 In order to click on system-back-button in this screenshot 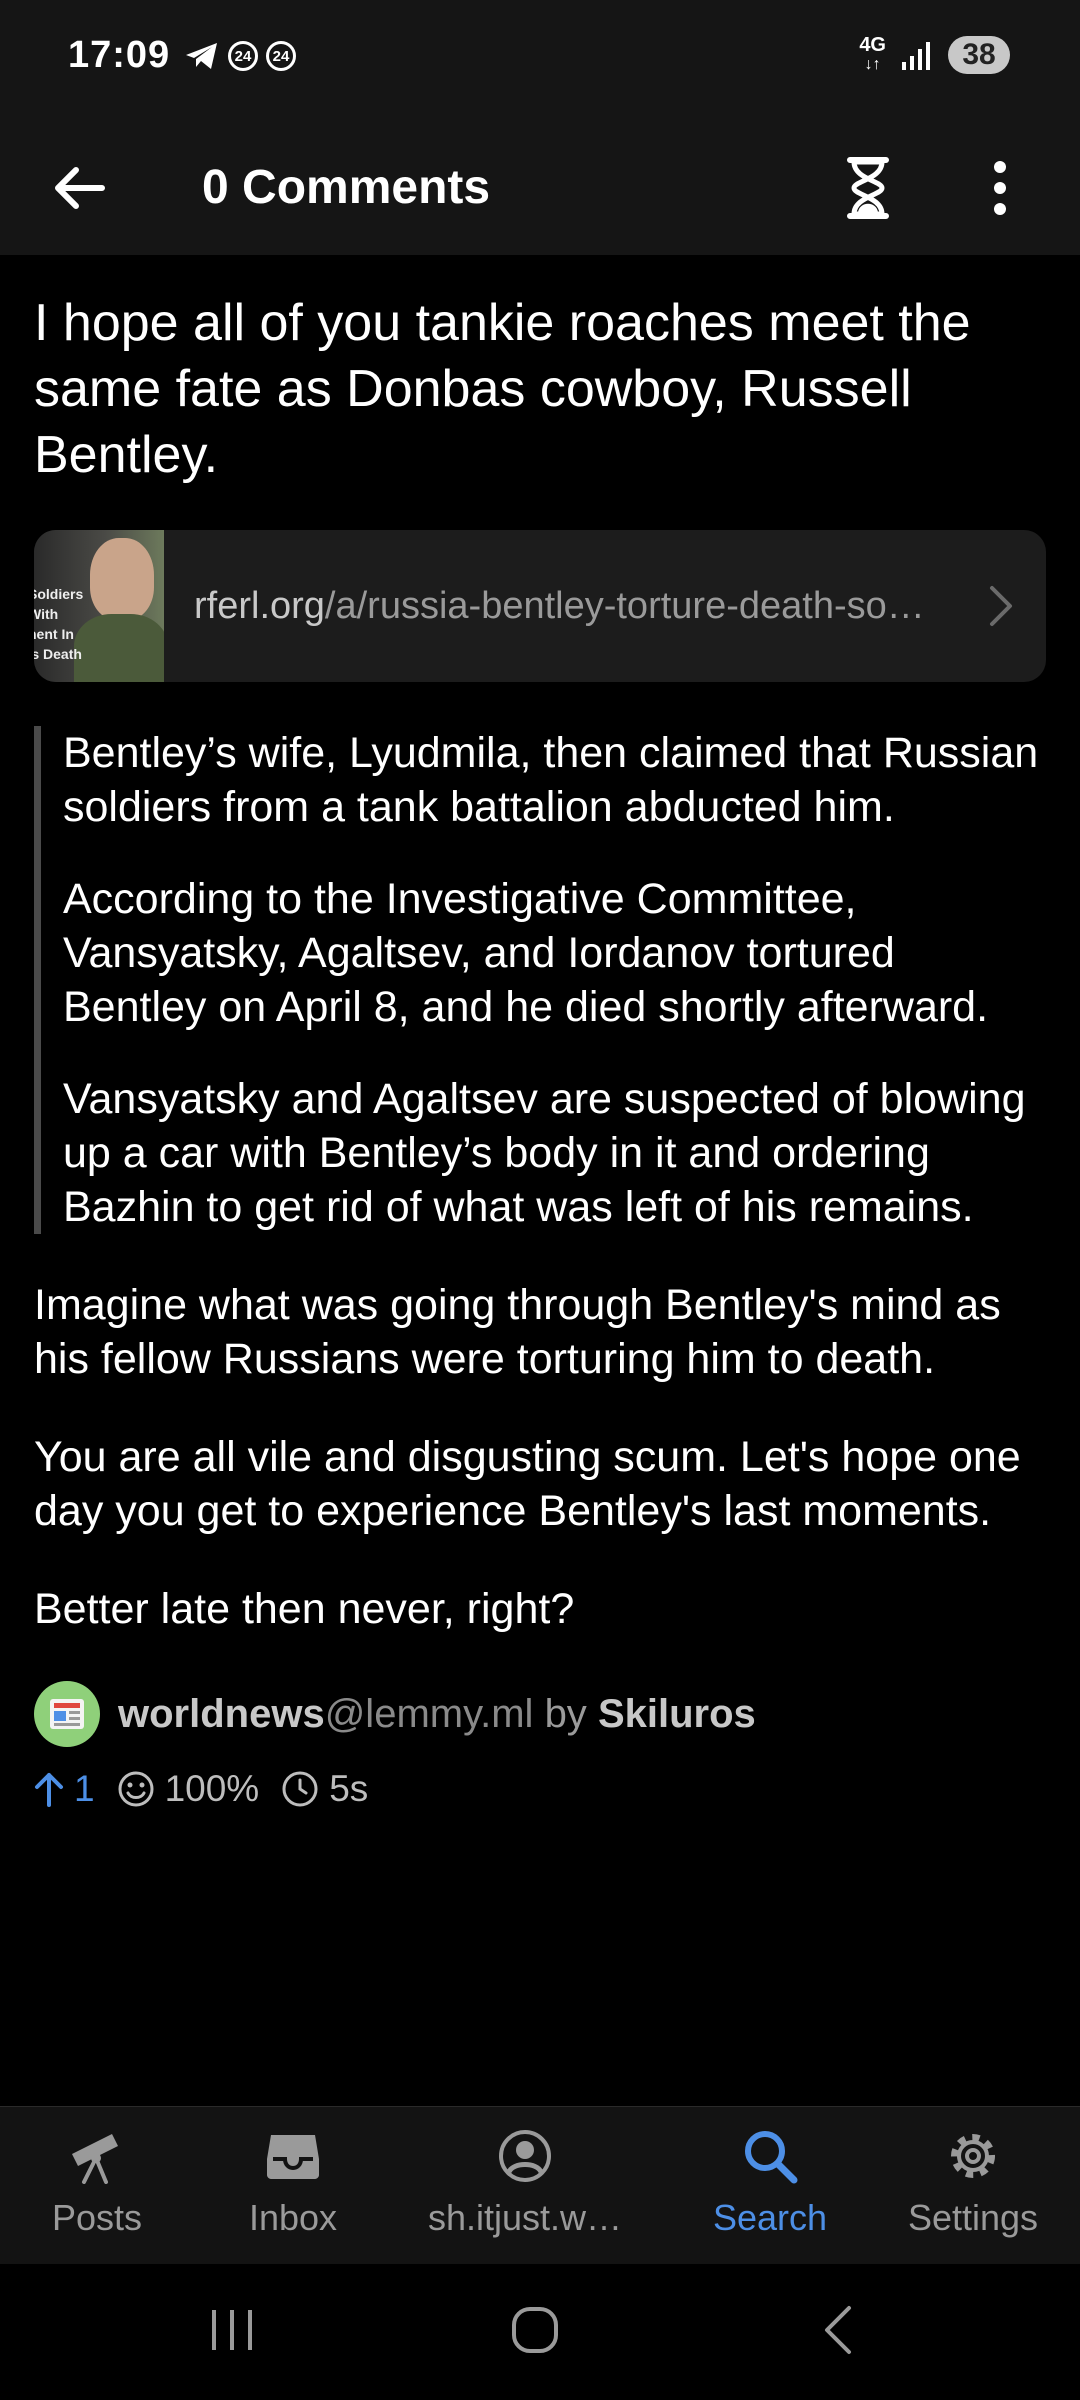, I will do `click(838, 2330)`.